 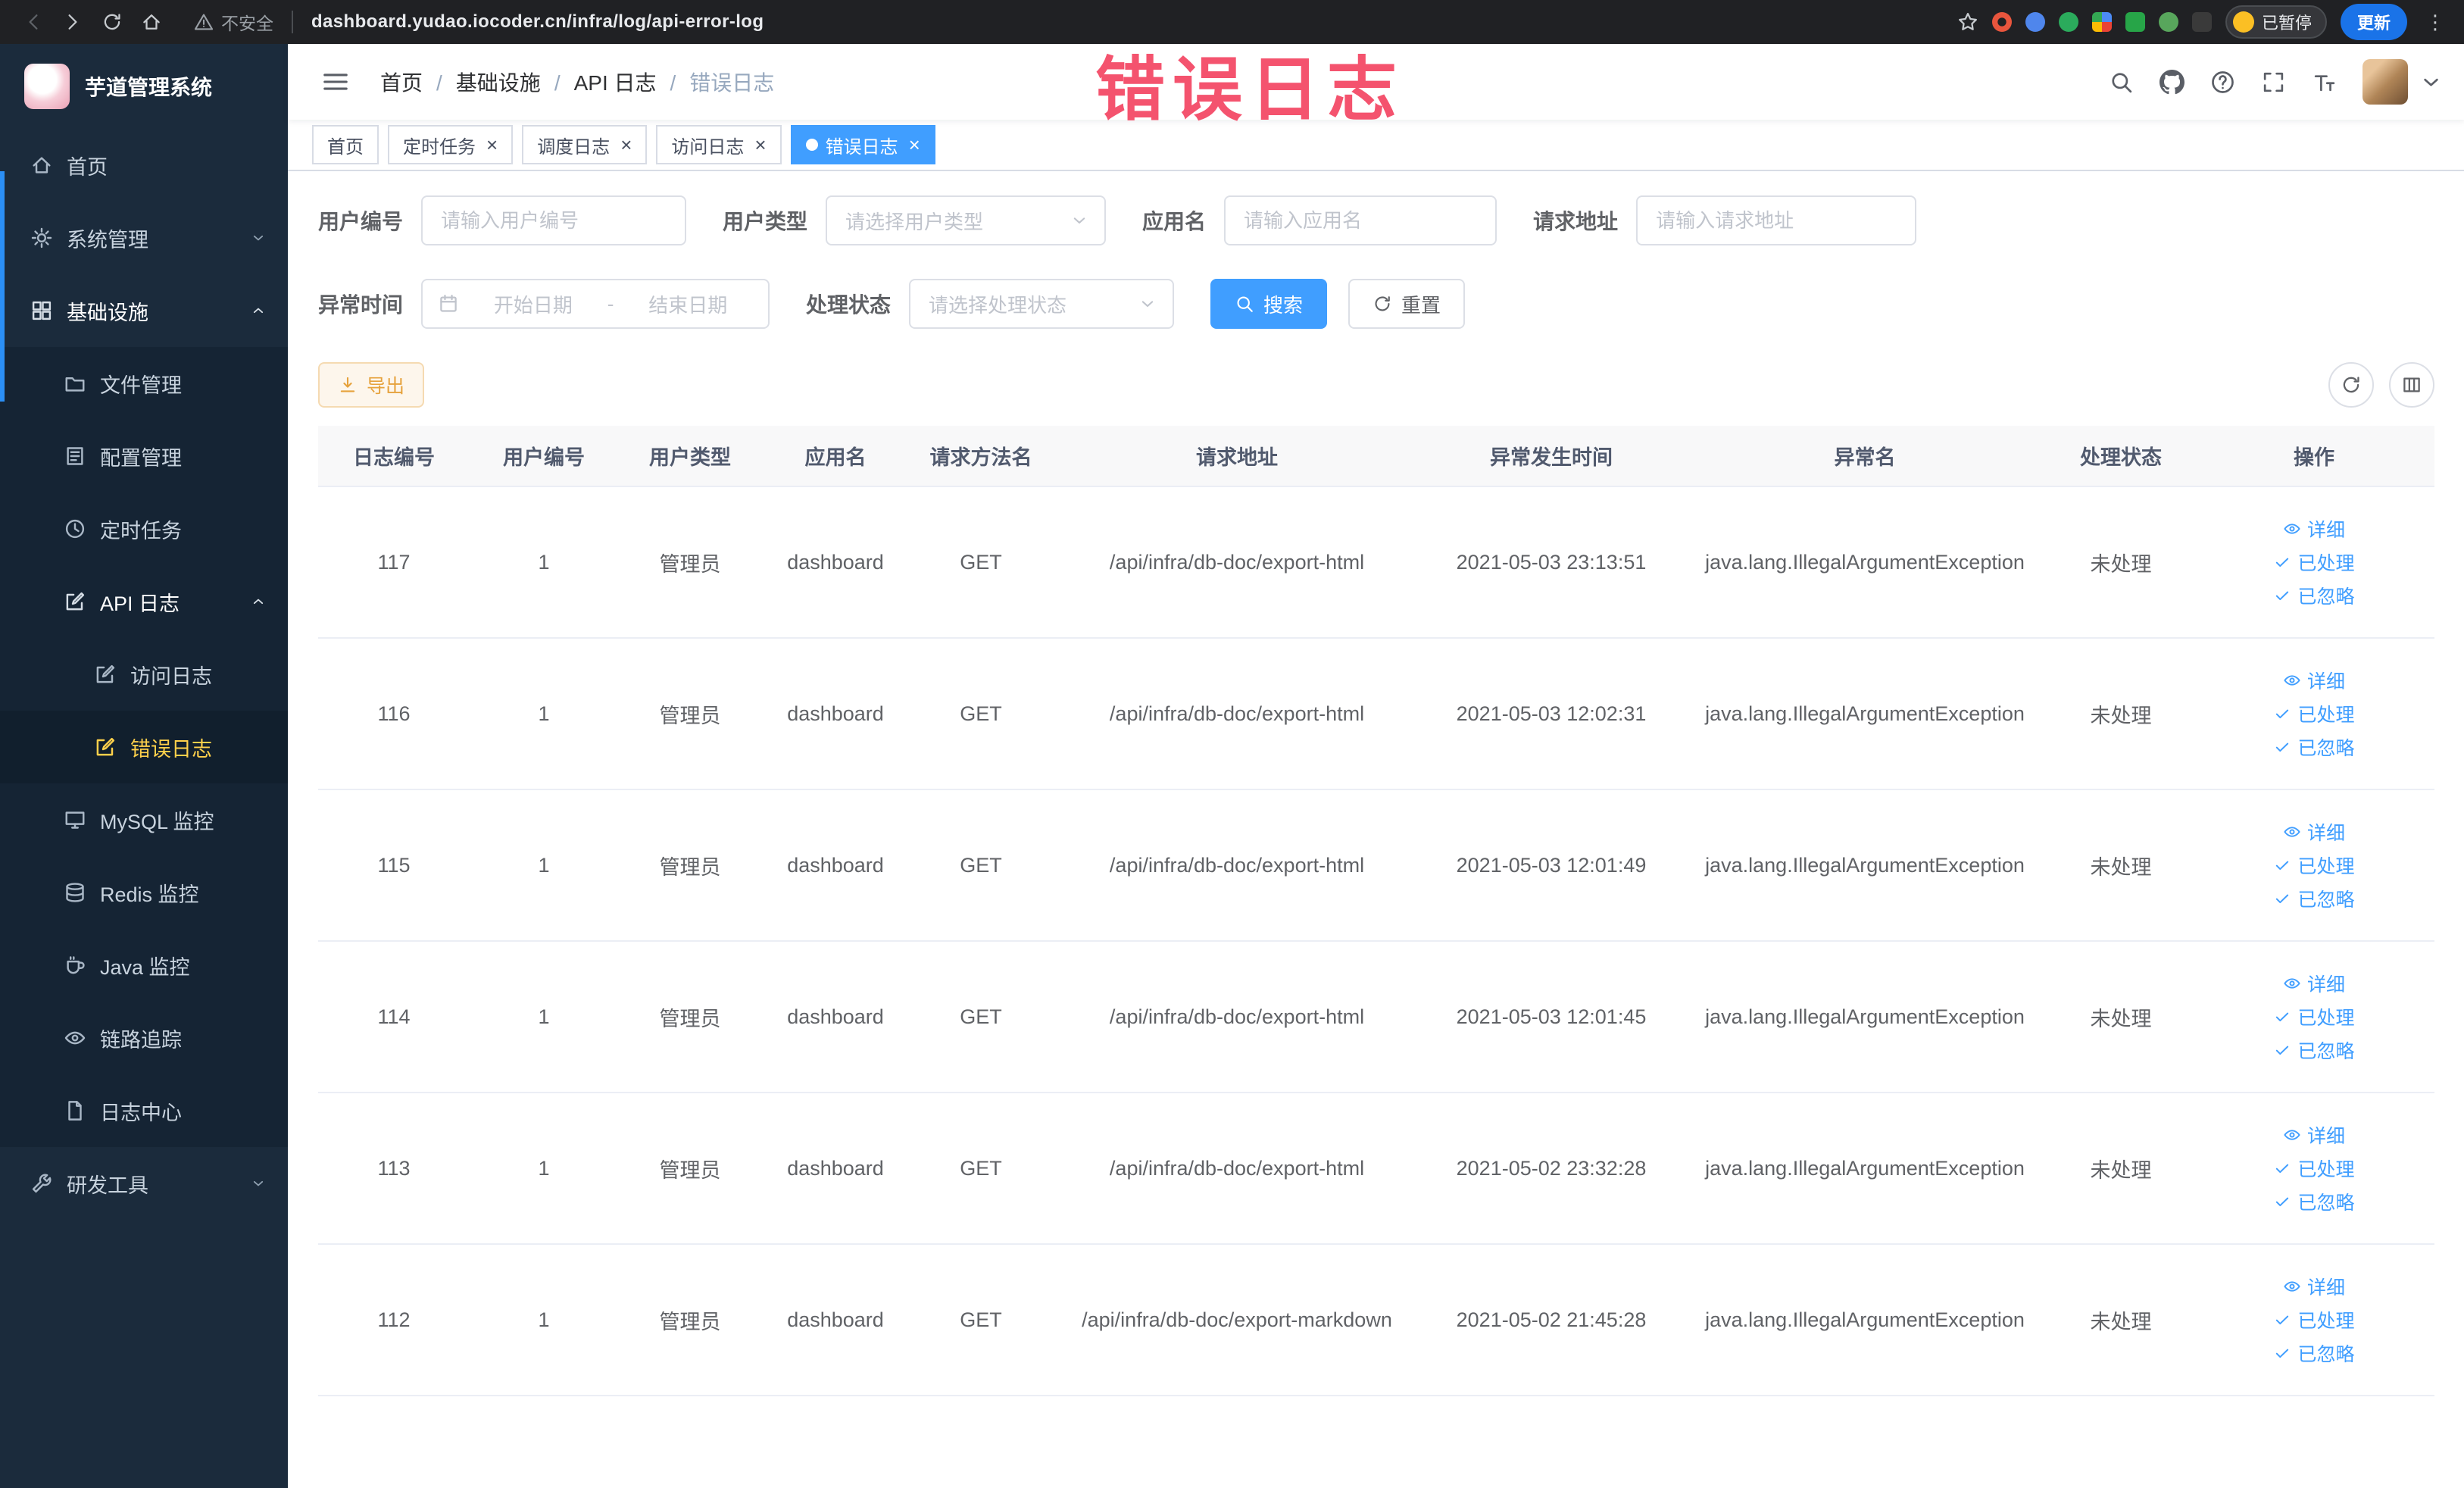 What do you see at coordinates (75, 528) in the screenshot?
I see `clock-icon` at bounding box center [75, 528].